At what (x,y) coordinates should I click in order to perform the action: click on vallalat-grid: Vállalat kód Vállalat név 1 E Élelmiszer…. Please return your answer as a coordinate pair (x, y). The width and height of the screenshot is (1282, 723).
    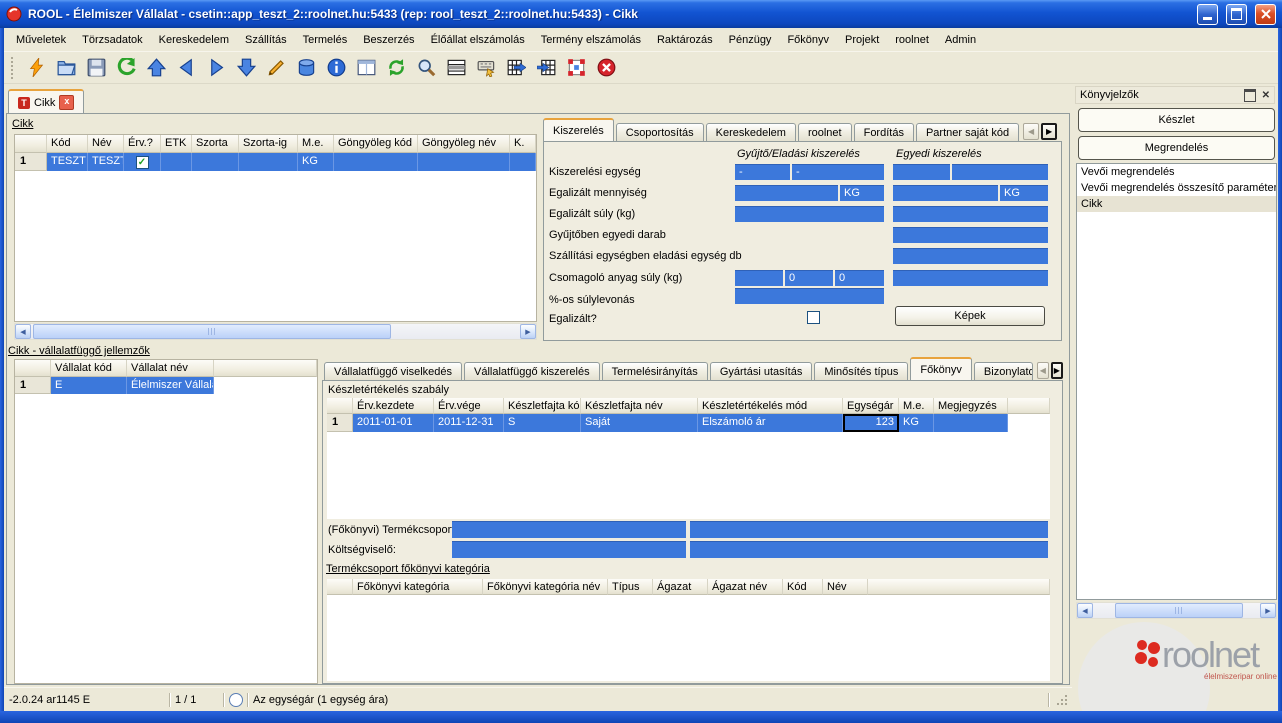
    Looking at the image, I should click on (166, 521).